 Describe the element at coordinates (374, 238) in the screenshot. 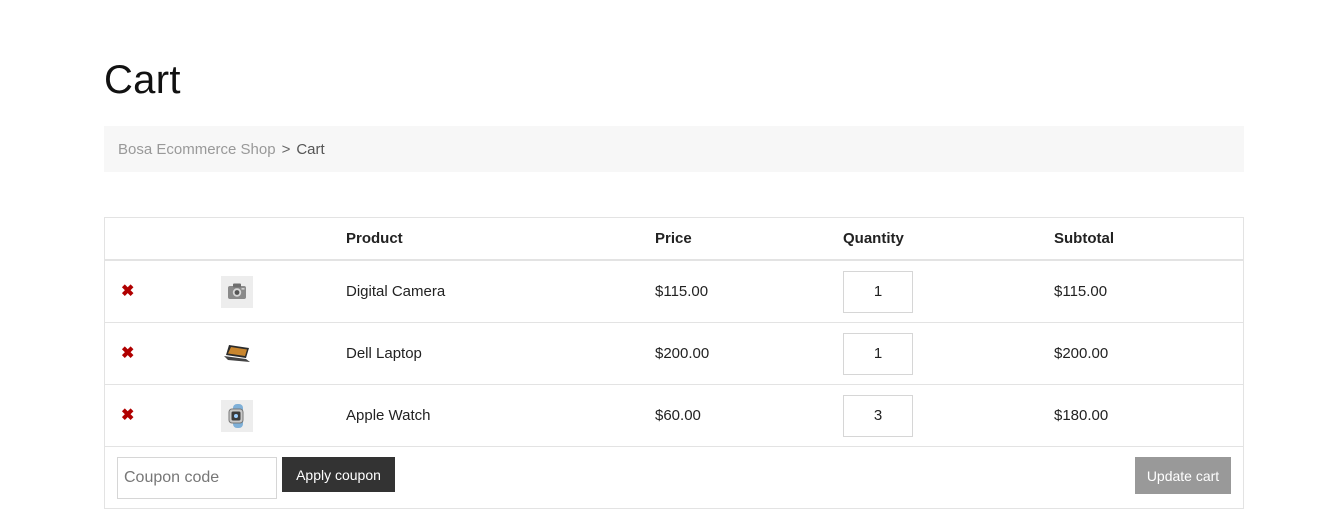

I see `header-product: Product` at that location.